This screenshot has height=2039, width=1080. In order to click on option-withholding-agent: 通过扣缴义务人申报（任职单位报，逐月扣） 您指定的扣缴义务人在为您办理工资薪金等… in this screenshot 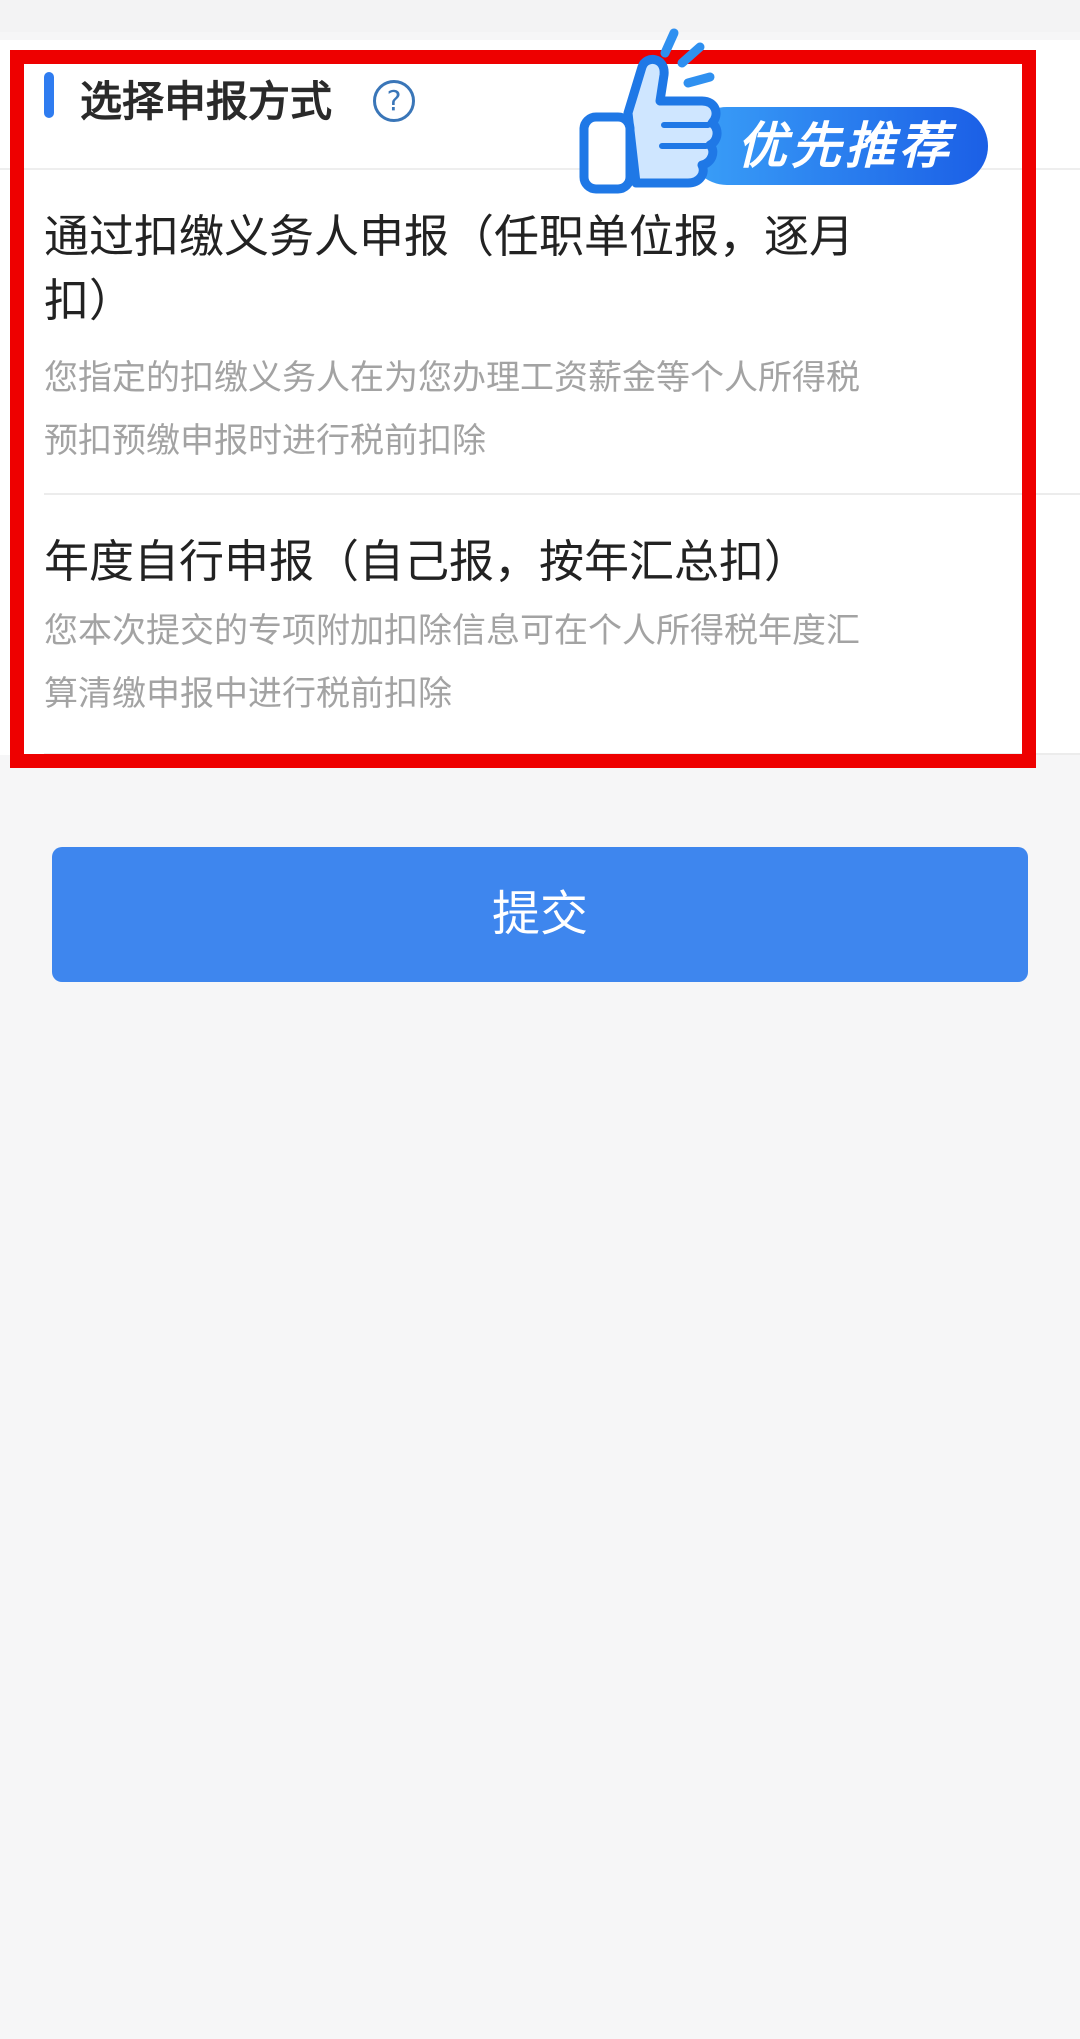, I will do `click(562, 350)`.